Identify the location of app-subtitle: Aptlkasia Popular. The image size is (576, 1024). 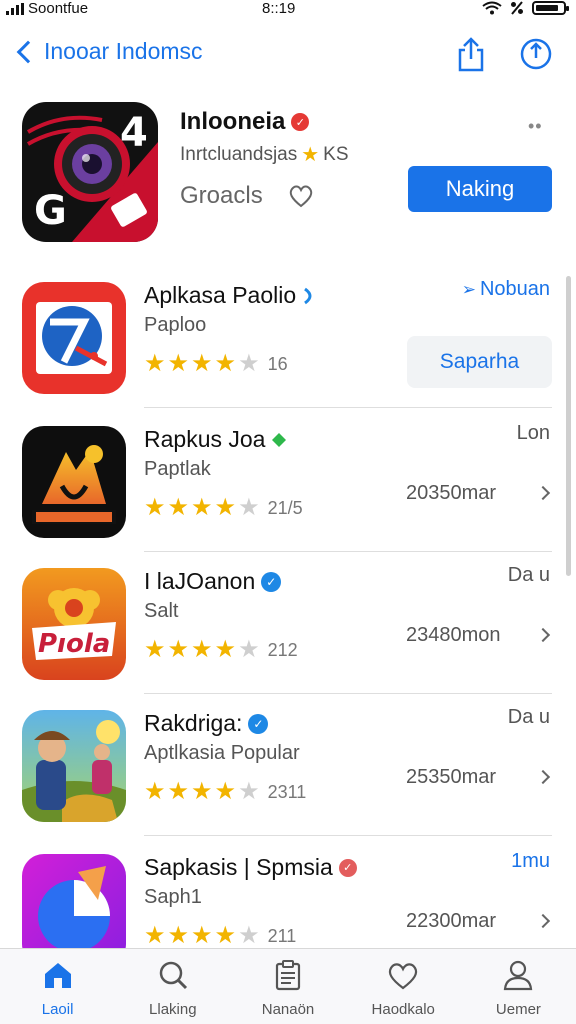
(222, 753).